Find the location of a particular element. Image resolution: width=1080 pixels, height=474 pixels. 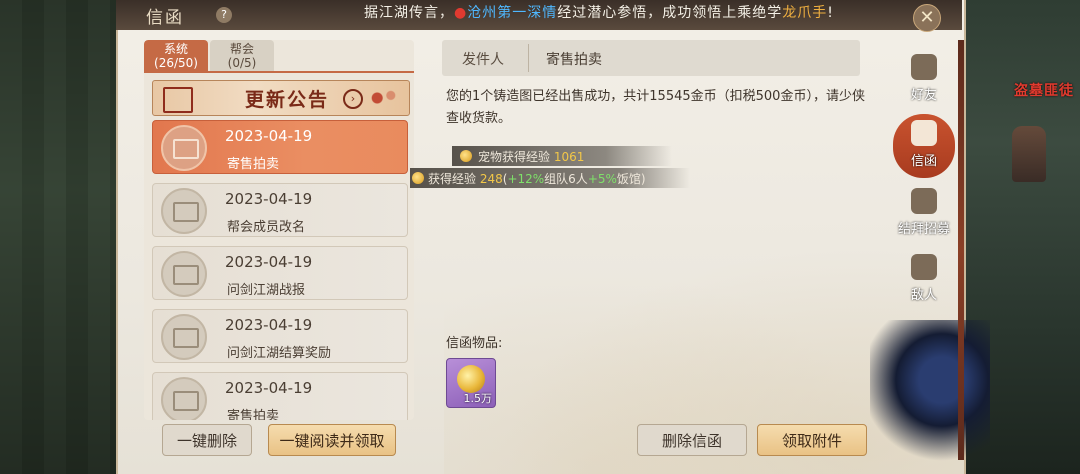

mail-icon is located at coordinates (924, 133).